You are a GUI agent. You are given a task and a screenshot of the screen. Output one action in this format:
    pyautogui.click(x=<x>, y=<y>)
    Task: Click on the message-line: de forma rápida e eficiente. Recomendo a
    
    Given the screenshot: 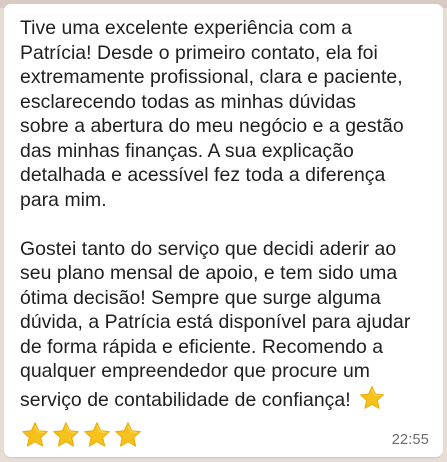 What is the action you would take?
    pyautogui.click(x=202, y=346)
    